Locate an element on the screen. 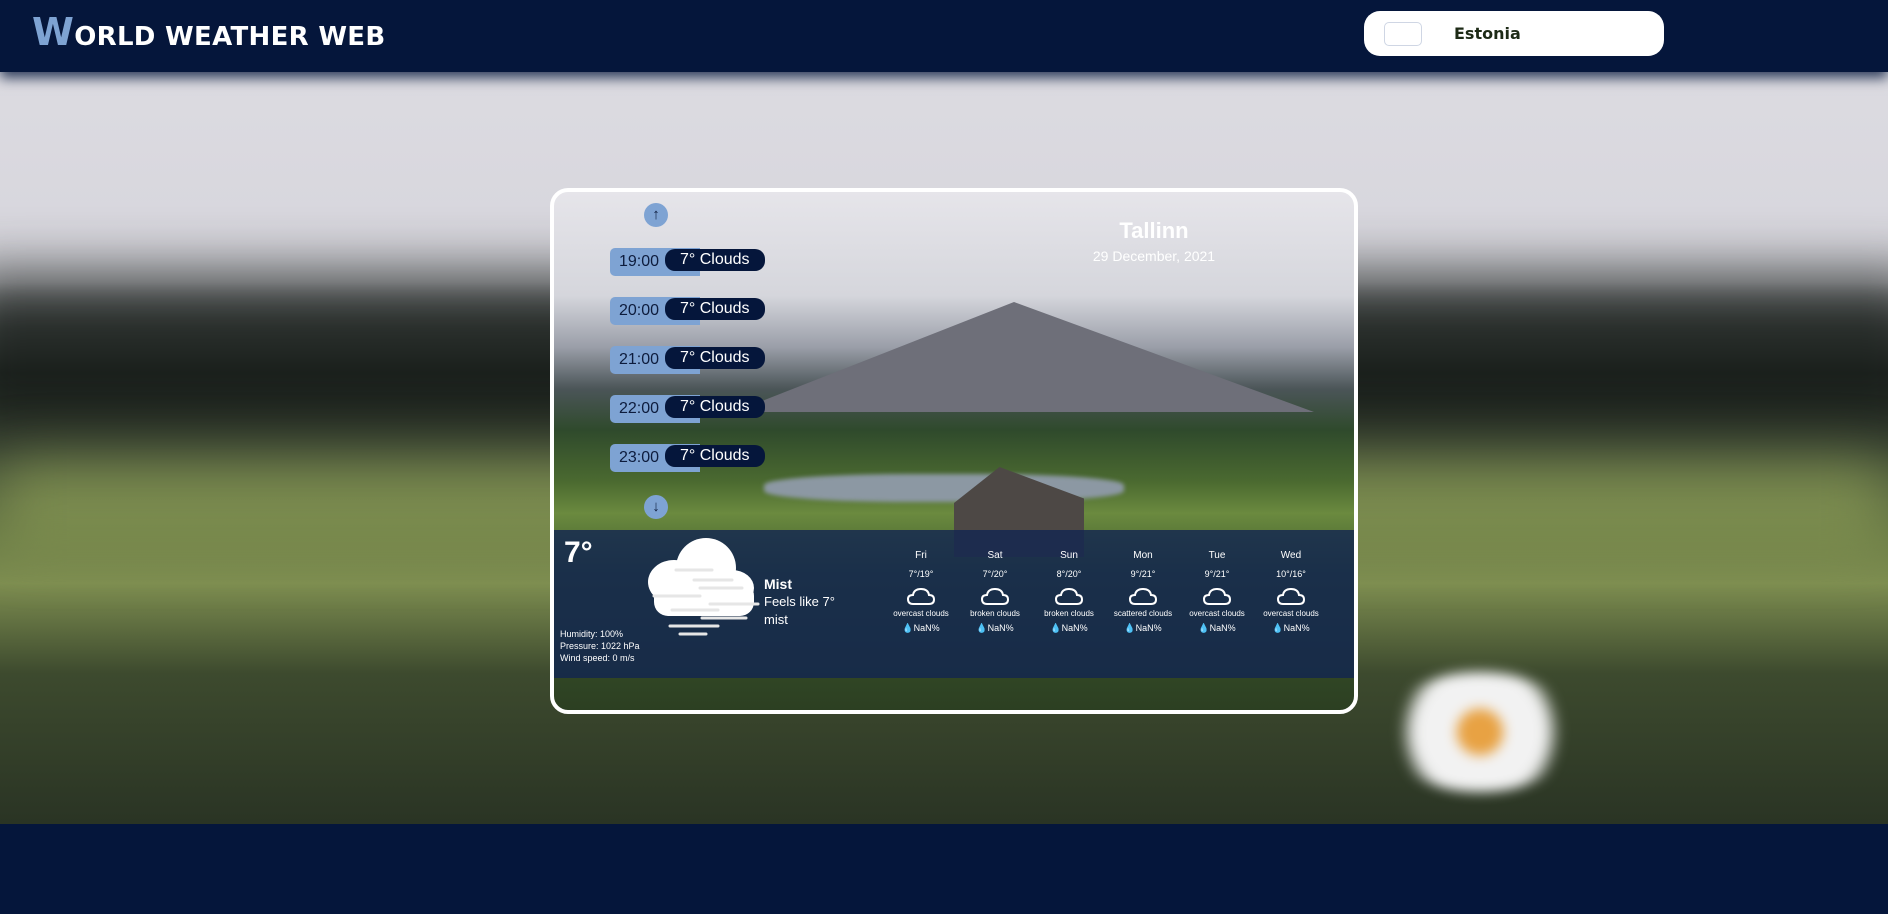 The width and height of the screenshot is (1888, 914). forecast-day-name: Fri is located at coordinates (921, 555).